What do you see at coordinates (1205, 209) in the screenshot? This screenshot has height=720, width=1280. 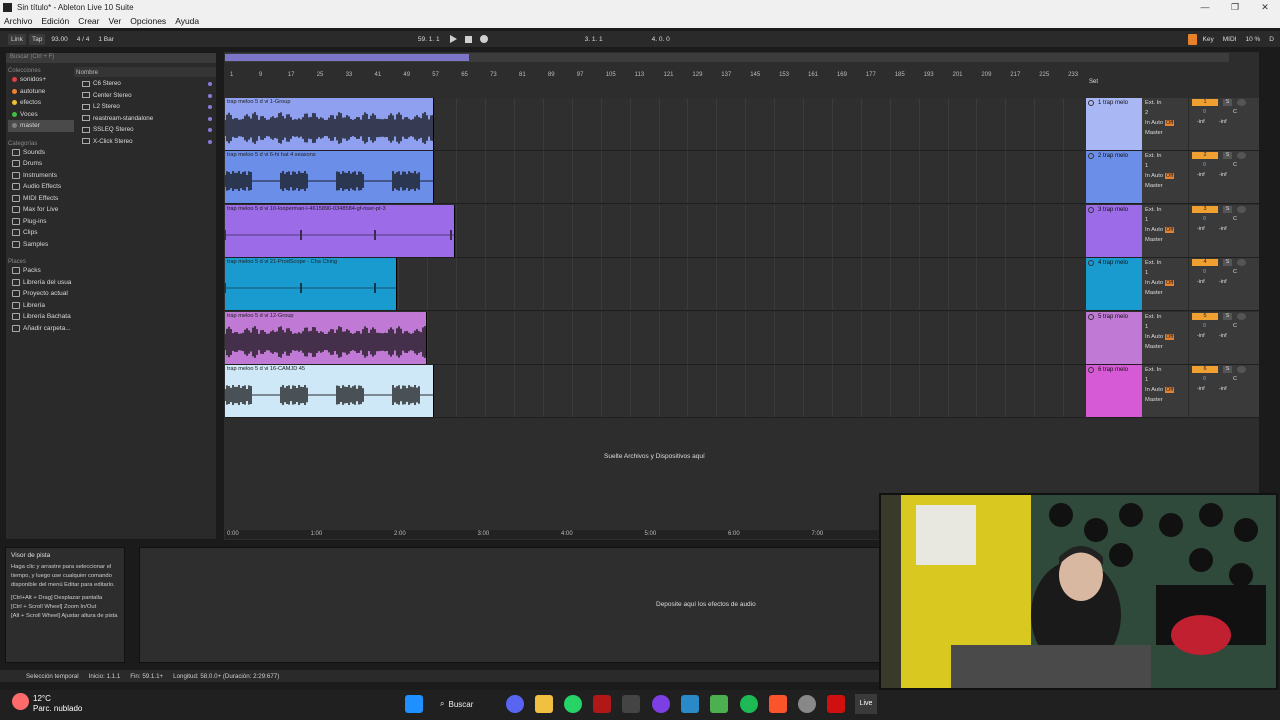 I see `track-activator-button: 3` at bounding box center [1205, 209].